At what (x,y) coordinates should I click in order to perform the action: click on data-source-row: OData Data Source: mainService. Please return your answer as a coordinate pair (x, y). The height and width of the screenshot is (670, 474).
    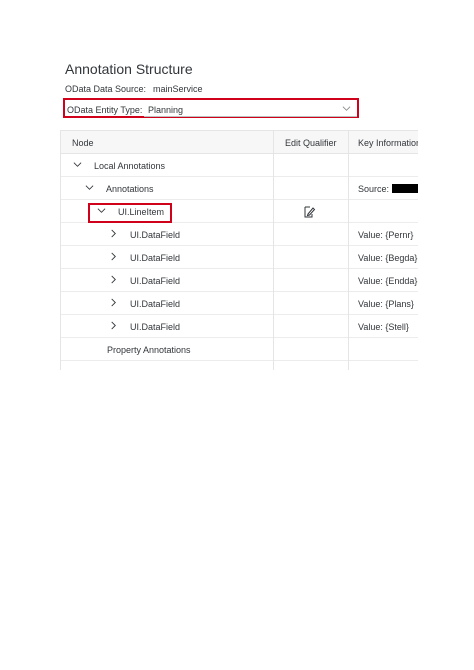
    Looking at the image, I should click on (134, 89).